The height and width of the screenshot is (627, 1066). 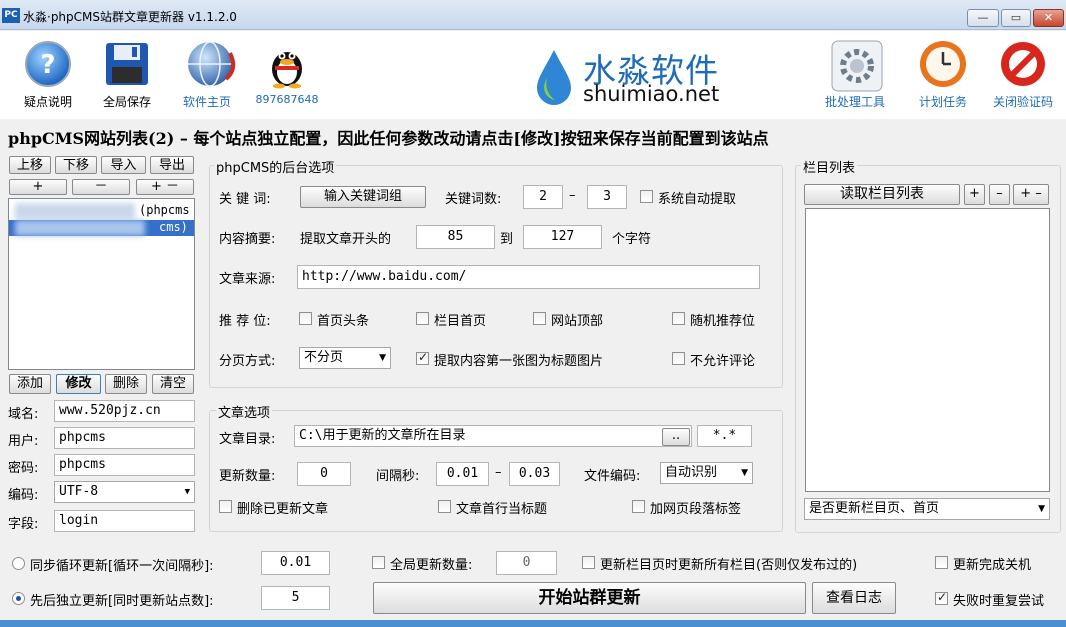 I want to click on list-add-small-button: +, so click(x=38, y=187).